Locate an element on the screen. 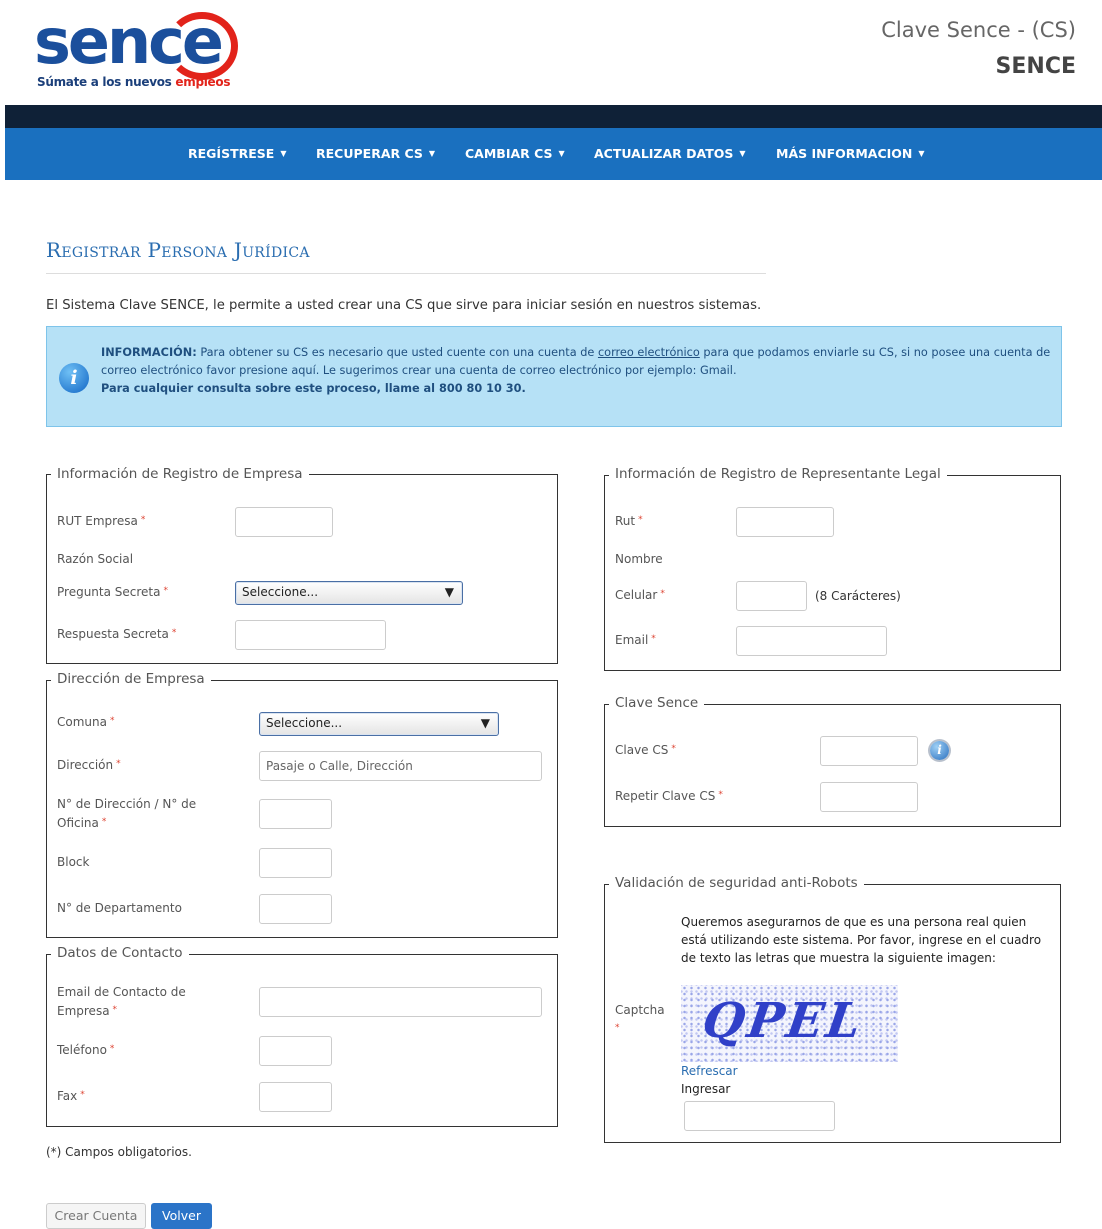  app-subtitle: SENCE is located at coordinates (1035, 66).